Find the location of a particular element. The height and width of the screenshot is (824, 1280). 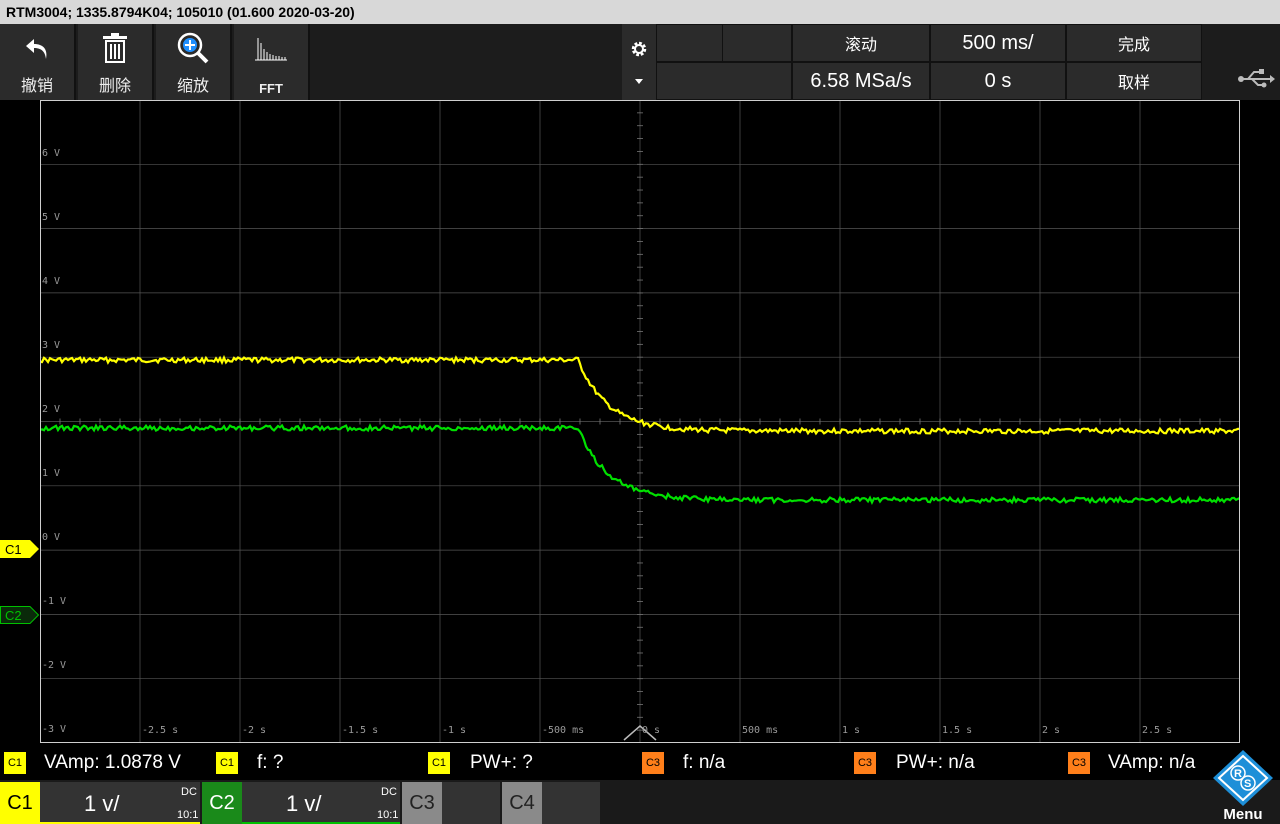

measurement-value: PW+: ? is located at coordinates (501, 763).